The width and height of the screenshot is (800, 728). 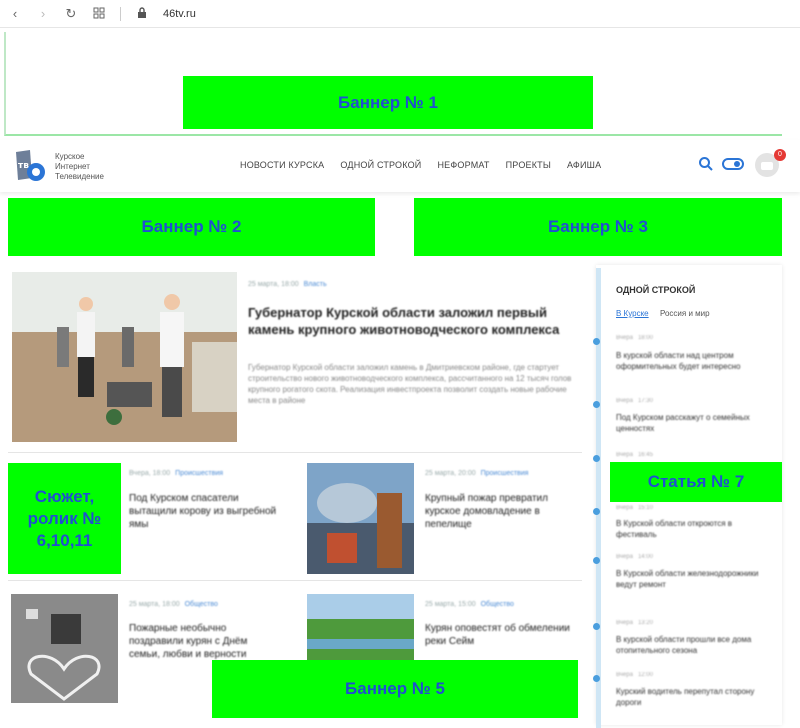 I want to click on feature-tag: Власть, so click(x=315, y=284).